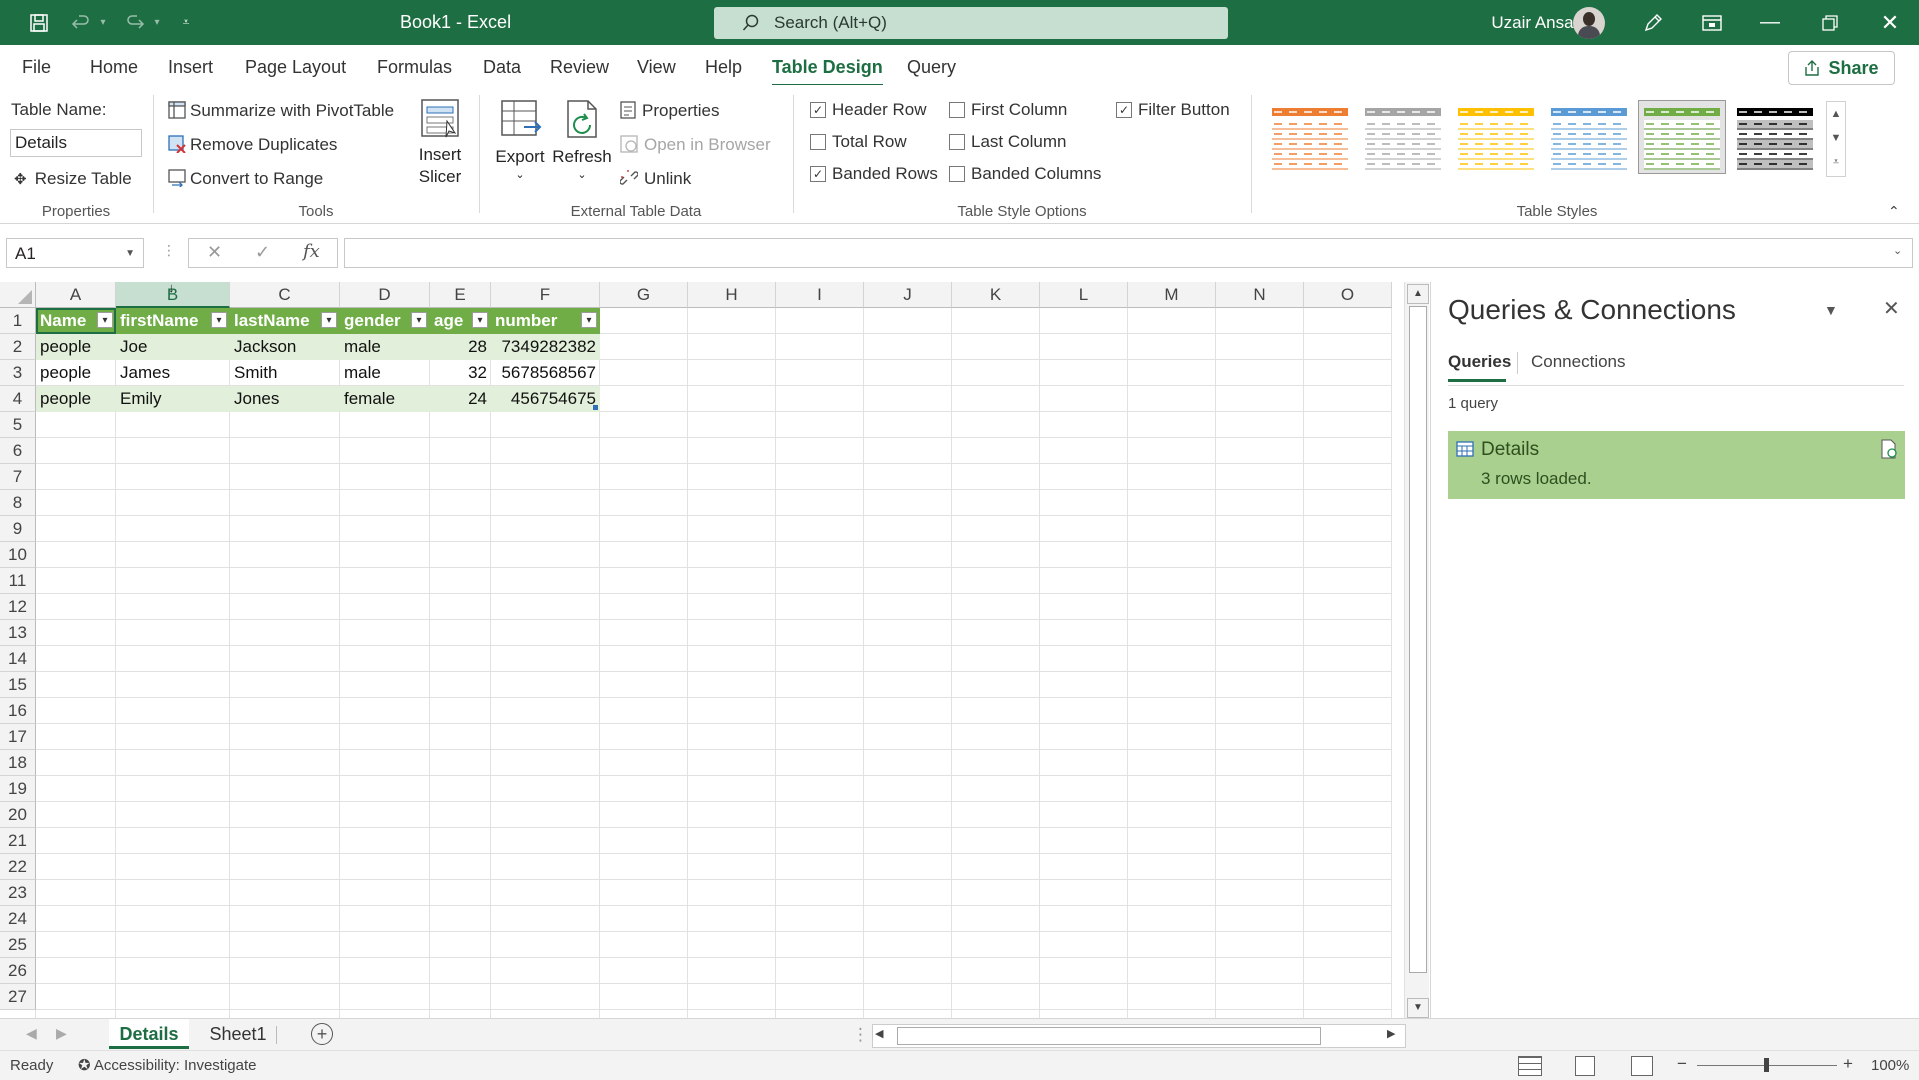 This screenshot has width=1919, height=1080. What do you see at coordinates (957, 110) in the screenshot?
I see `first-column-checkbox` at bounding box center [957, 110].